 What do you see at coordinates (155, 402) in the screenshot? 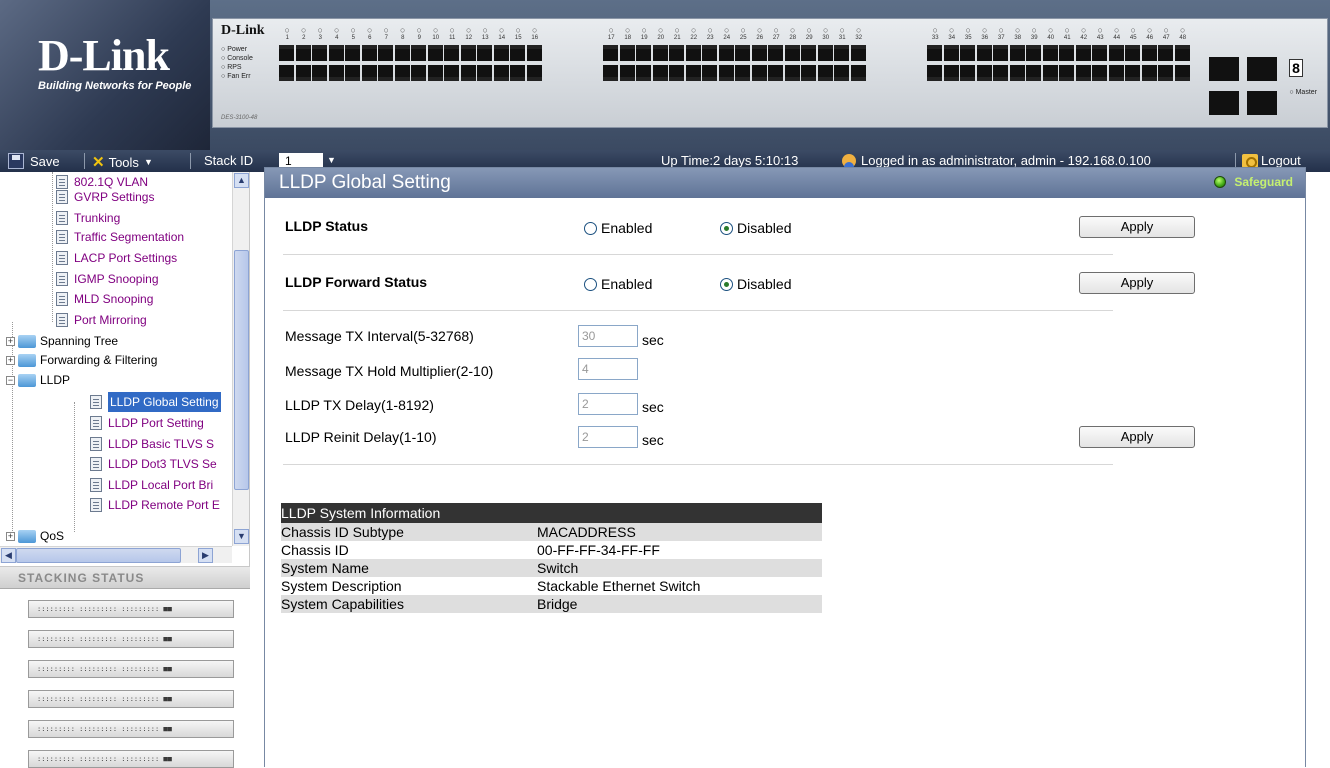
I see `tree-item-lldp-global-setting: LLDP Global Setting` at bounding box center [155, 402].